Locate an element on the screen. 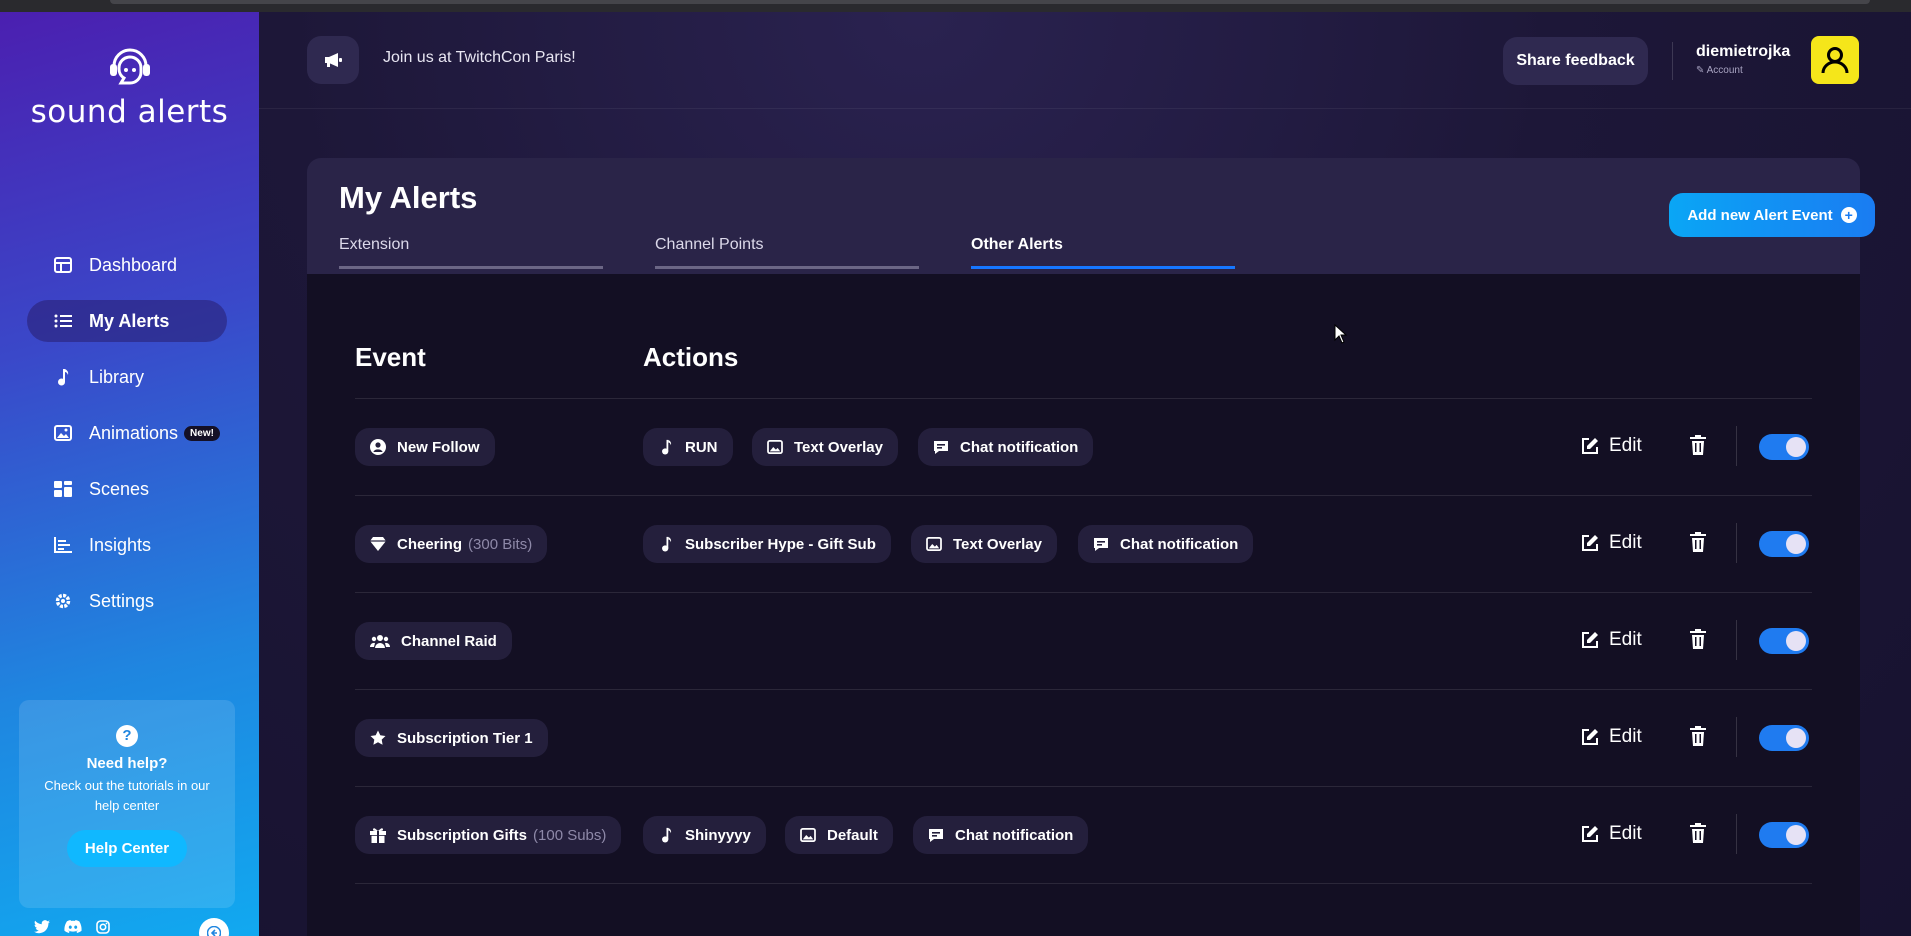 The height and width of the screenshot is (936, 1911). megaphone-icon is located at coordinates (333, 60).